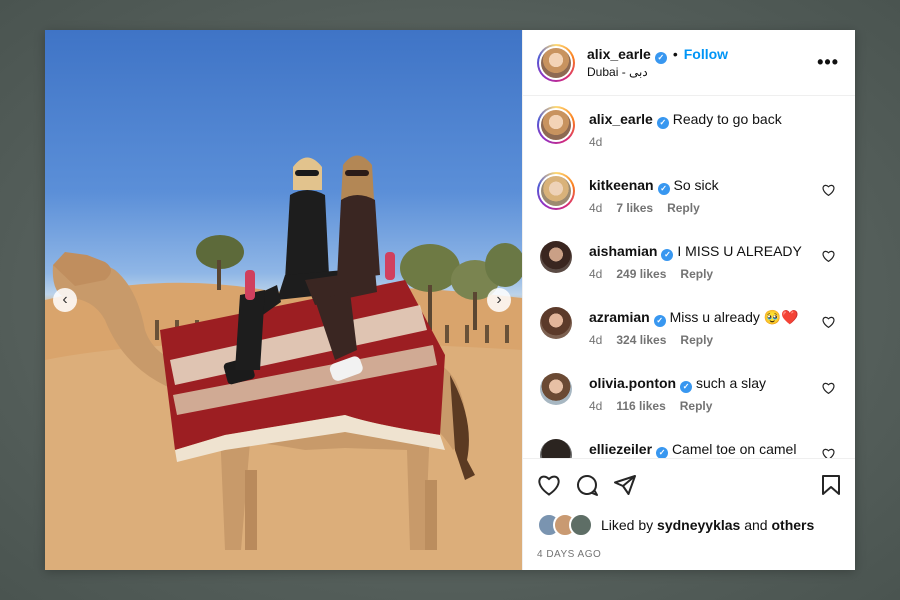 The width and height of the screenshot is (900, 600). I want to click on caption-username: alix_earle, so click(621, 119).